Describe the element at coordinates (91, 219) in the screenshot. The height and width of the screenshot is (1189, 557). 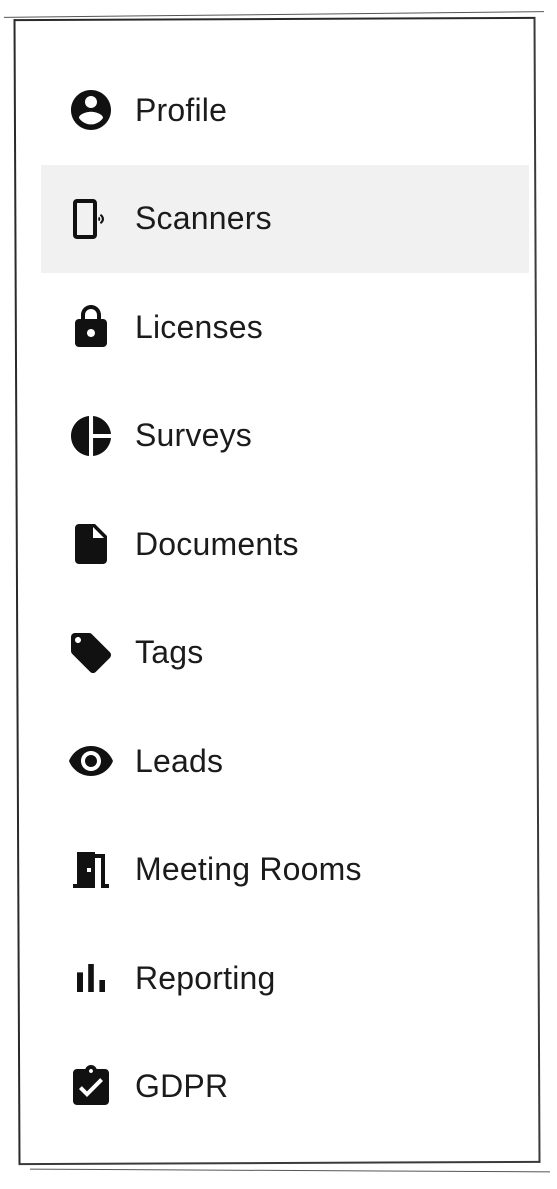
I see `phone-nfc-icon` at that location.